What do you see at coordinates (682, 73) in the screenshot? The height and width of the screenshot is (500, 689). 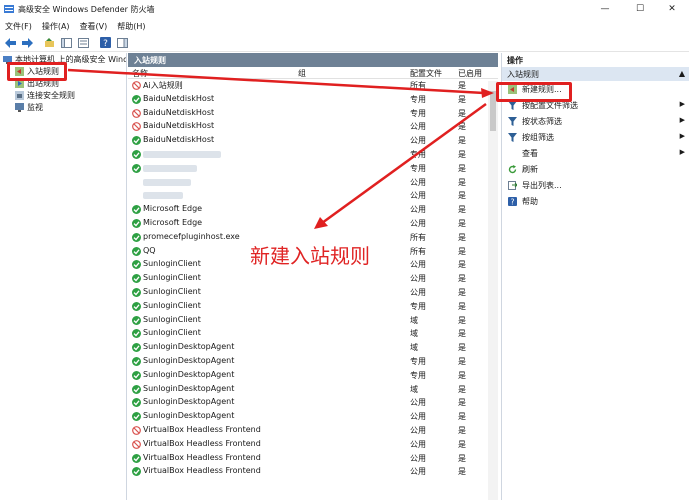 I see `collapse-caret-icon: ▲` at bounding box center [682, 73].